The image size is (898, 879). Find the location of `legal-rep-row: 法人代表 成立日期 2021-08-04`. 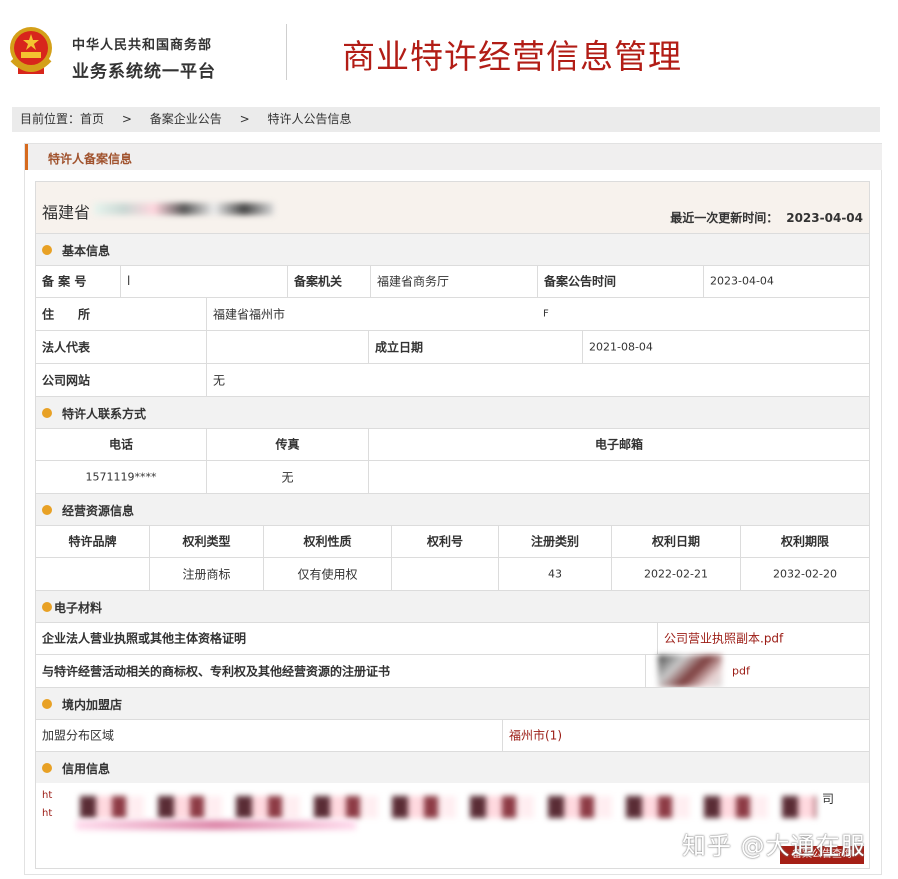

legal-rep-row: 法人代表 成立日期 2021-08-04 is located at coordinates (452, 347).